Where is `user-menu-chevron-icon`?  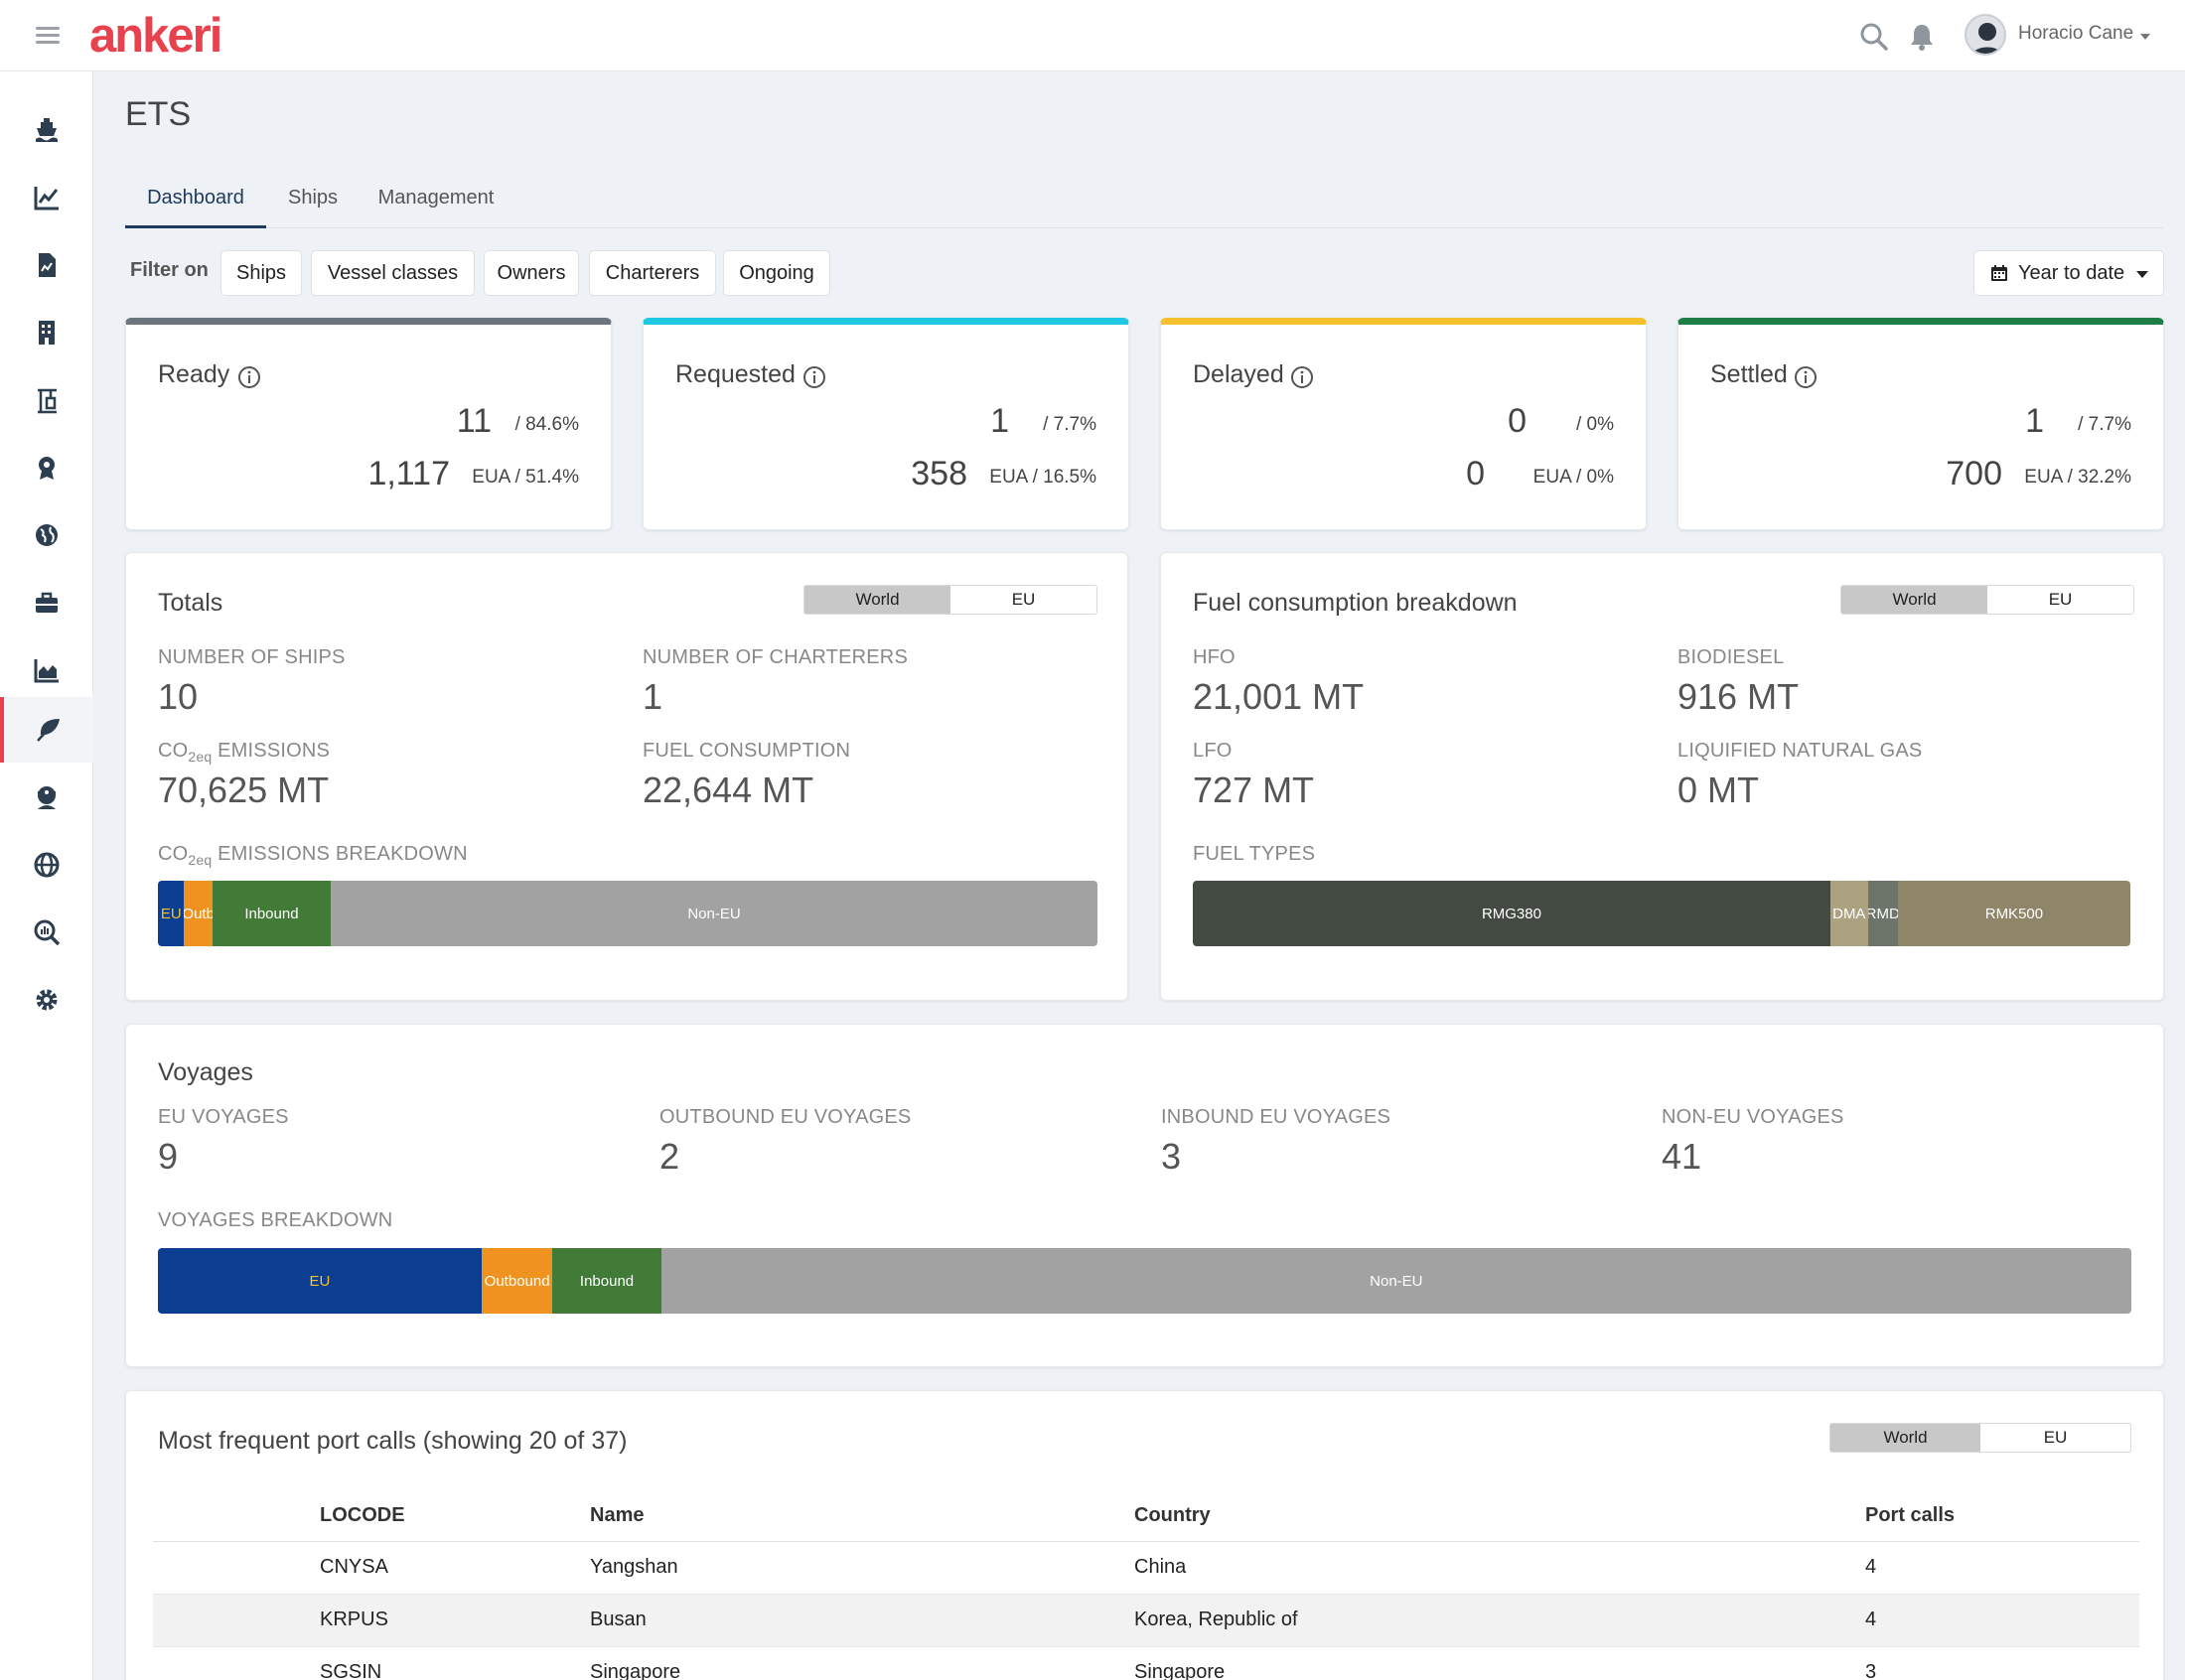 user-menu-chevron-icon is located at coordinates (2145, 37).